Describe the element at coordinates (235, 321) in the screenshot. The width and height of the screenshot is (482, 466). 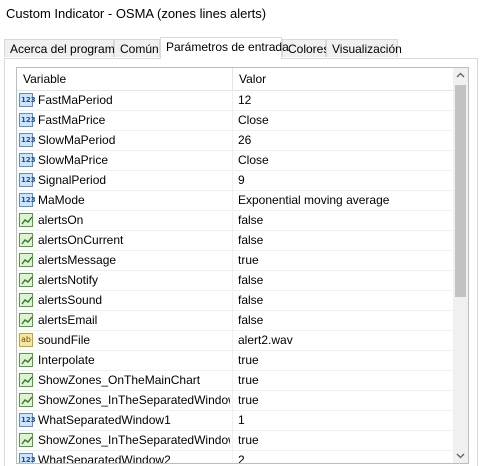
I see `parameter-row: alertsEmail false` at that location.